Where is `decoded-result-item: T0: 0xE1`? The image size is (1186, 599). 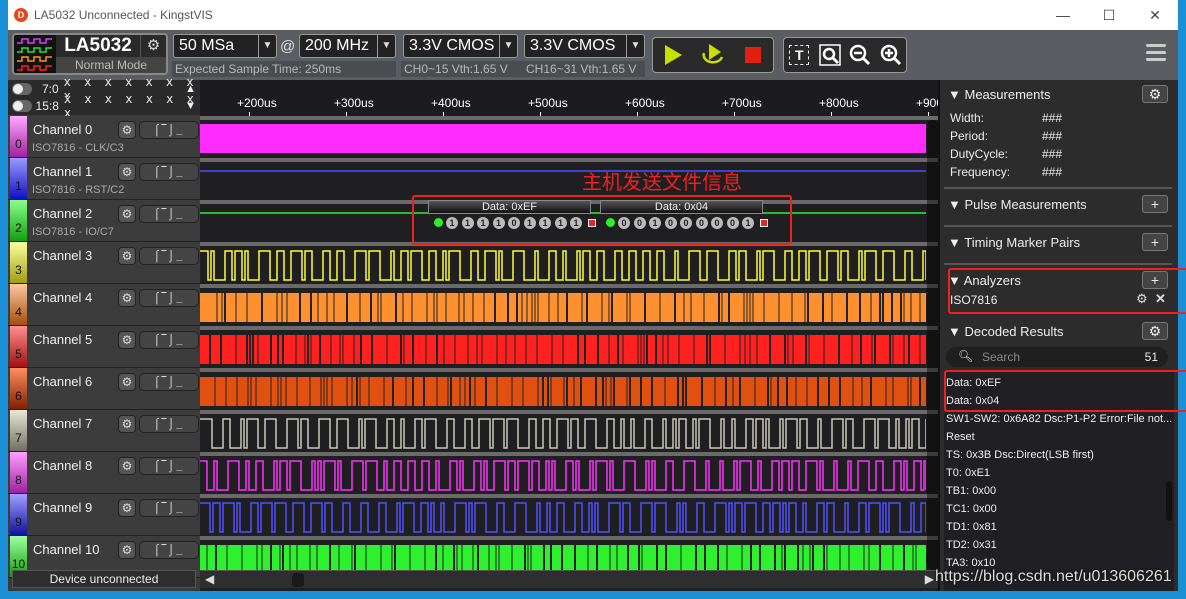
decoded-result-item: T0: 0xE1 is located at coordinates (968, 473).